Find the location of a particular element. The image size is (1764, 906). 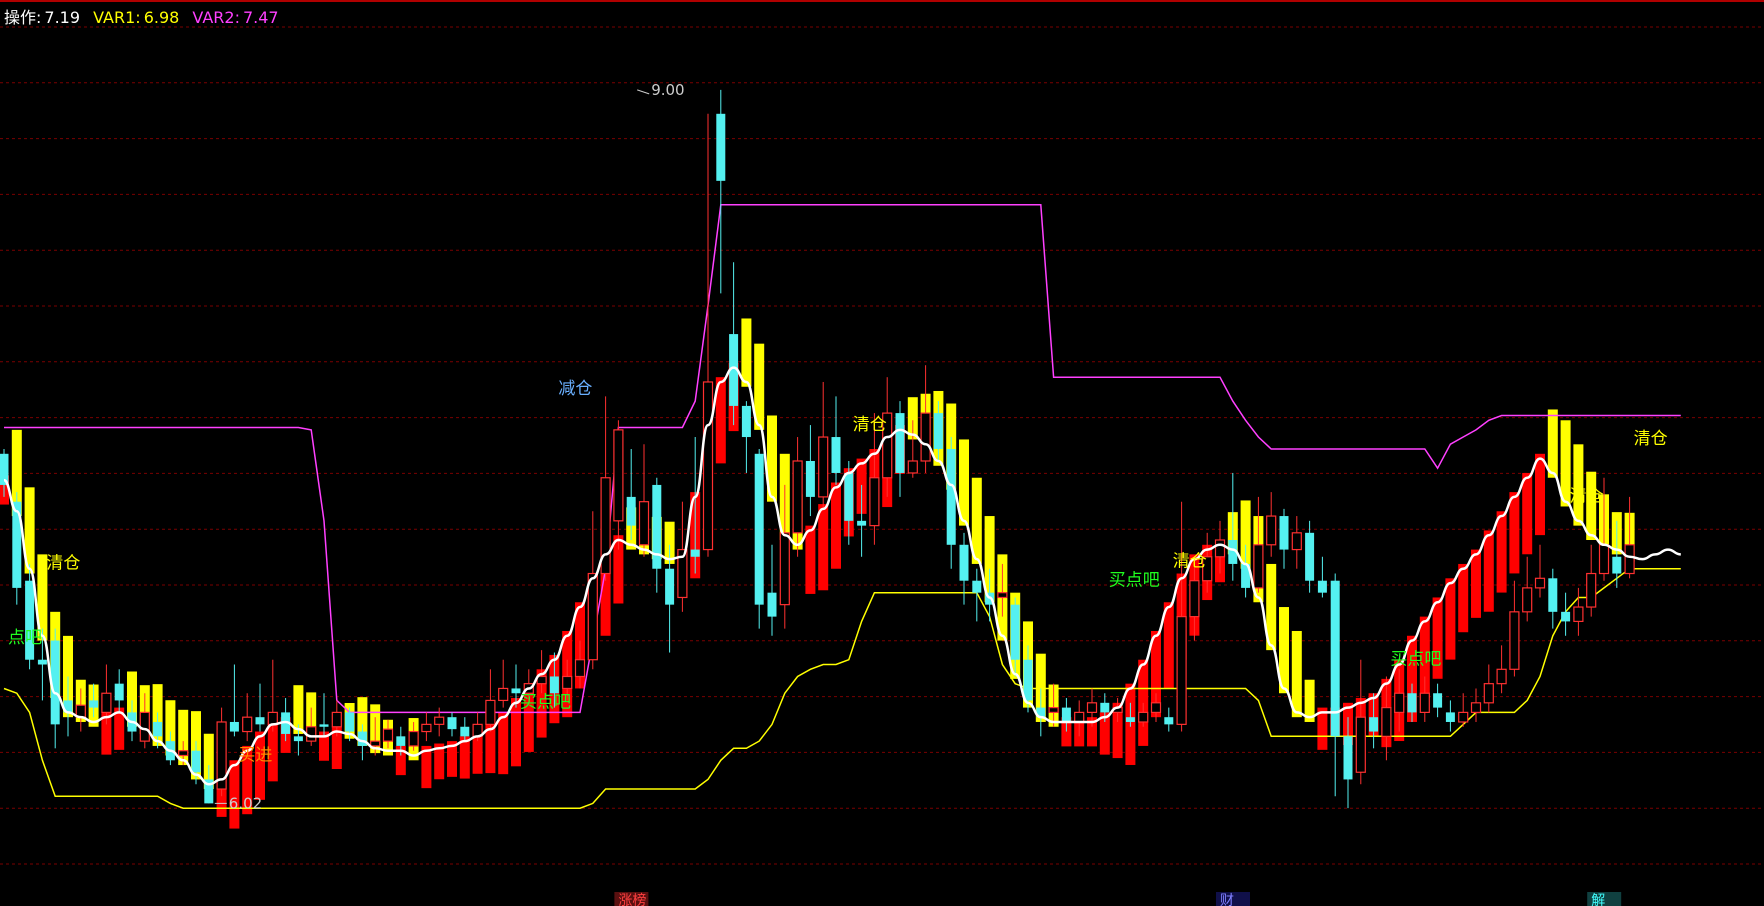

header-item-operation: 操作: 7.19 is located at coordinates (44, 17).